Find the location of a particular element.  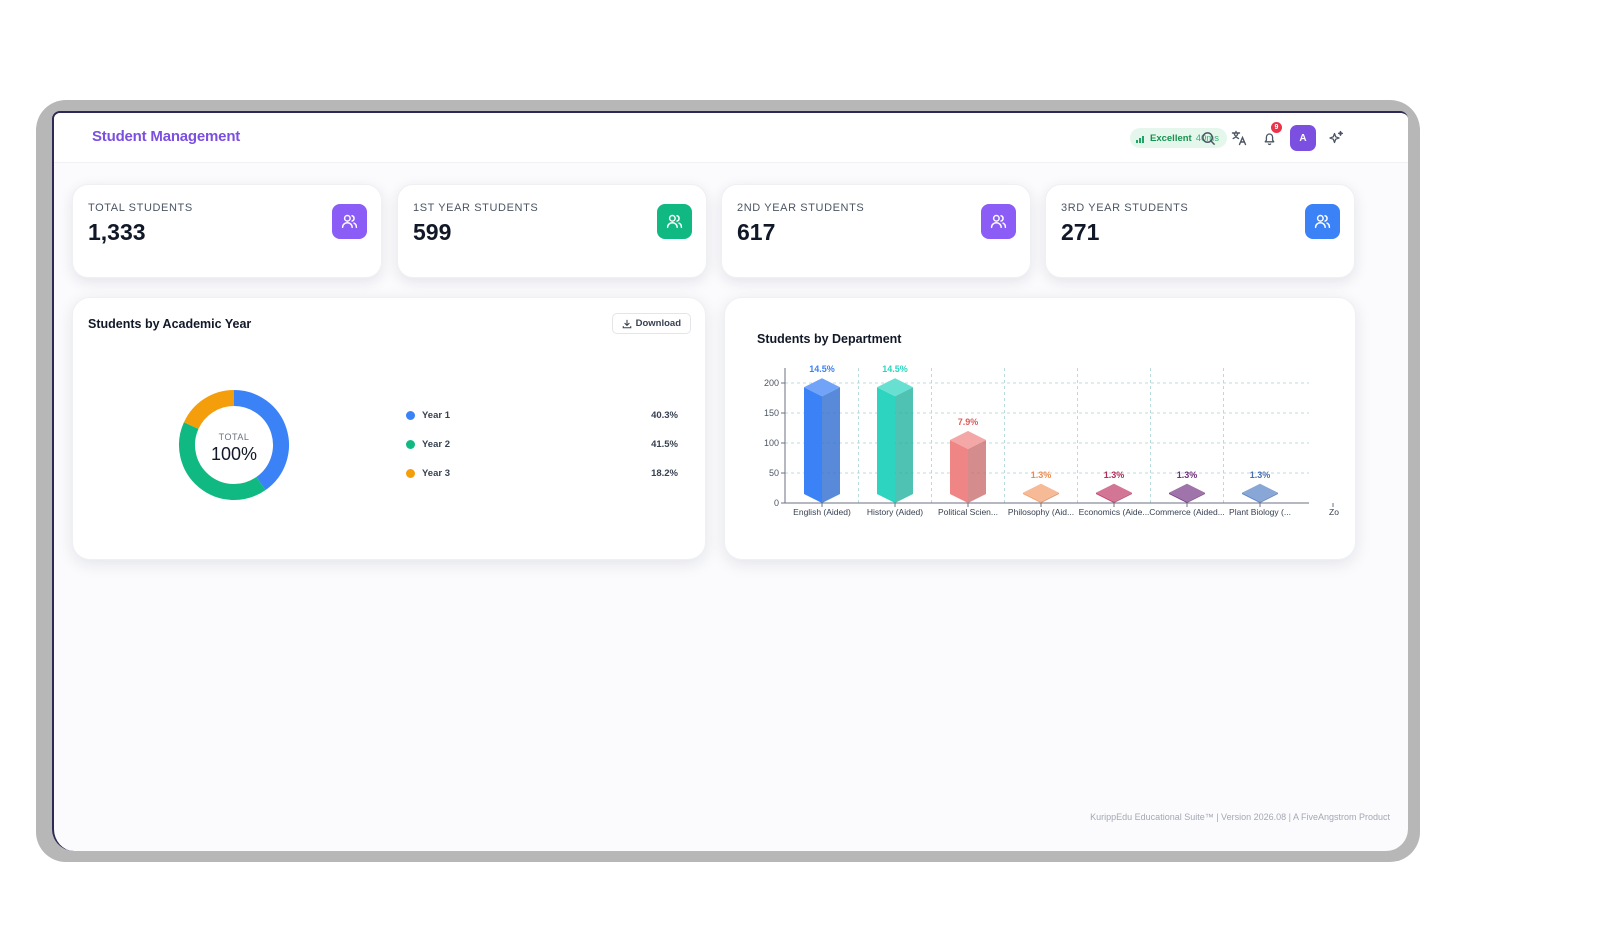

translate-icon is located at coordinates (1239, 138).